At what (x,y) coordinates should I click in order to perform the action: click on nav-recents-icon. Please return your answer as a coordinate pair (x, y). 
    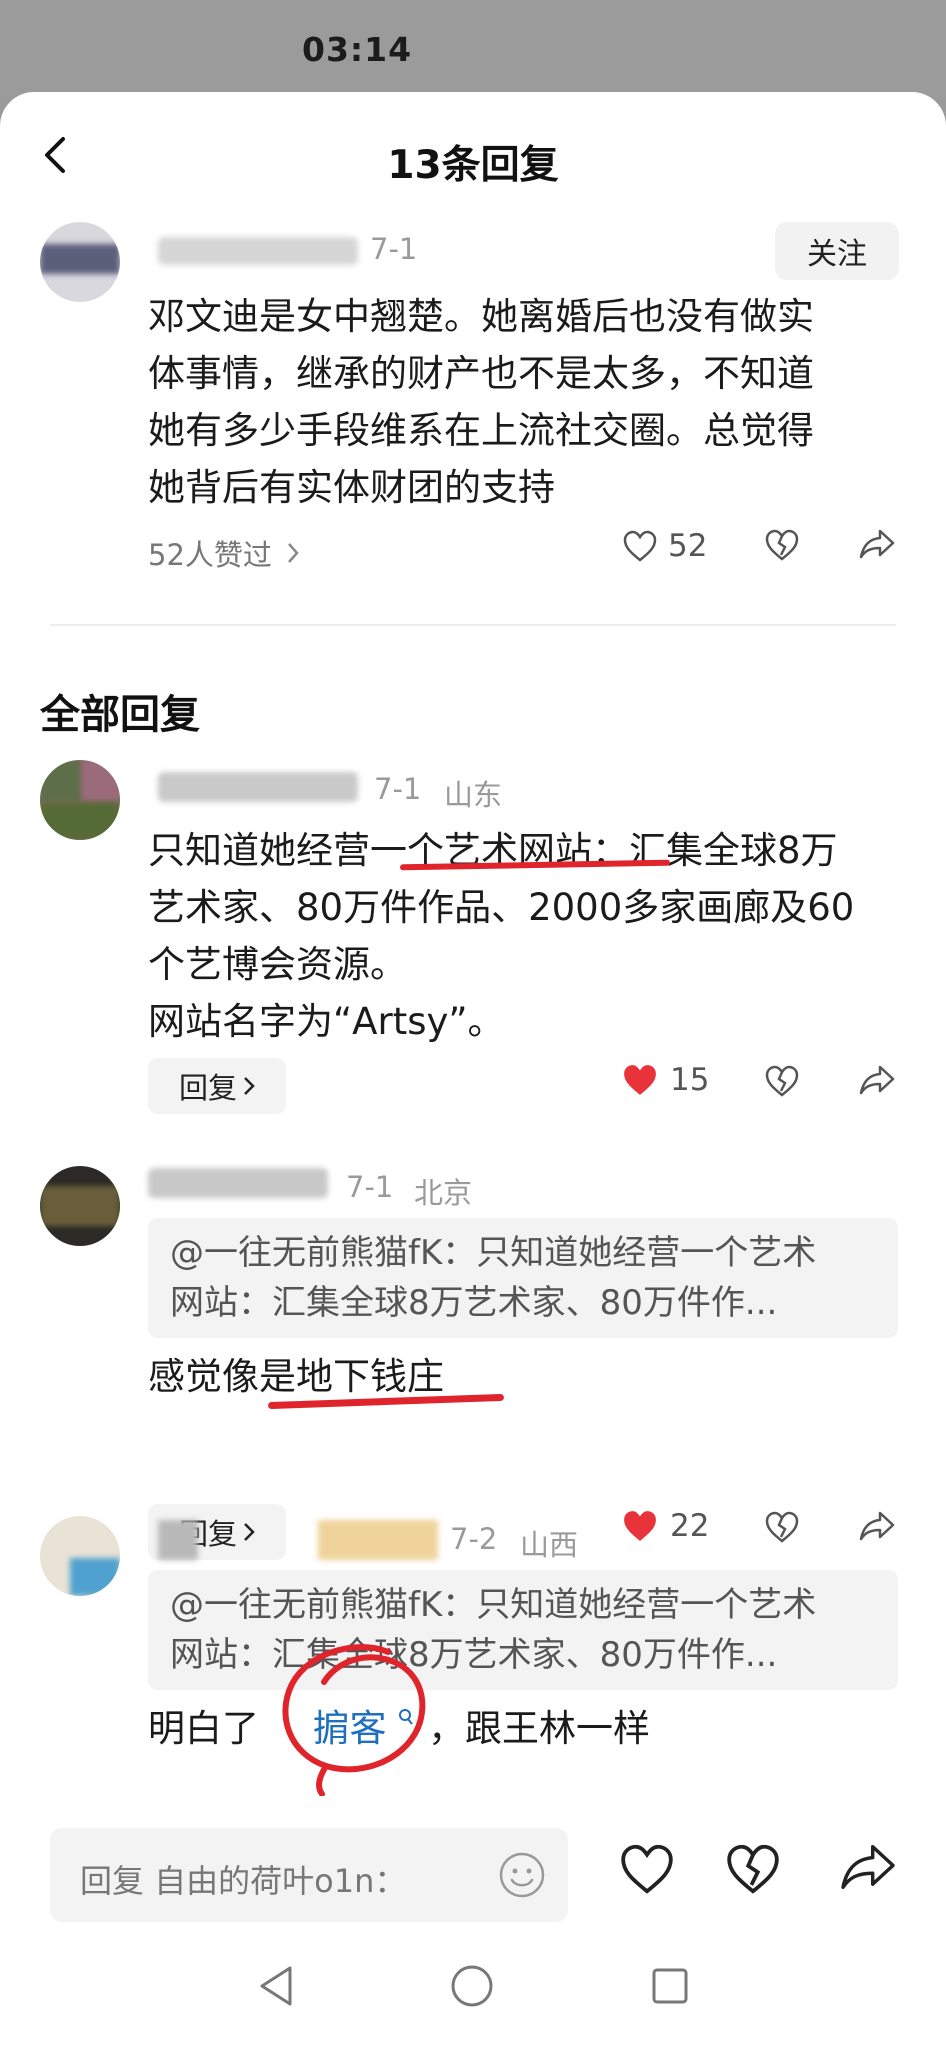
    Looking at the image, I should click on (670, 1986).